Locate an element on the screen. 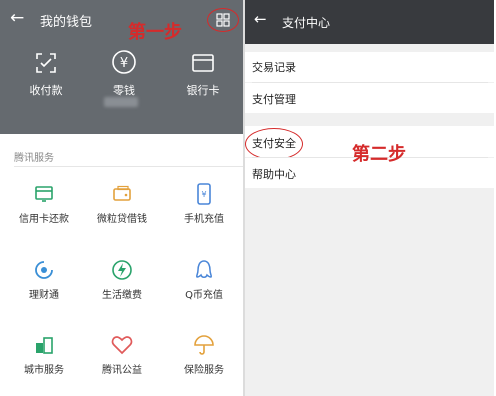  phone-icon: ¥ is located at coordinates (204, 194).